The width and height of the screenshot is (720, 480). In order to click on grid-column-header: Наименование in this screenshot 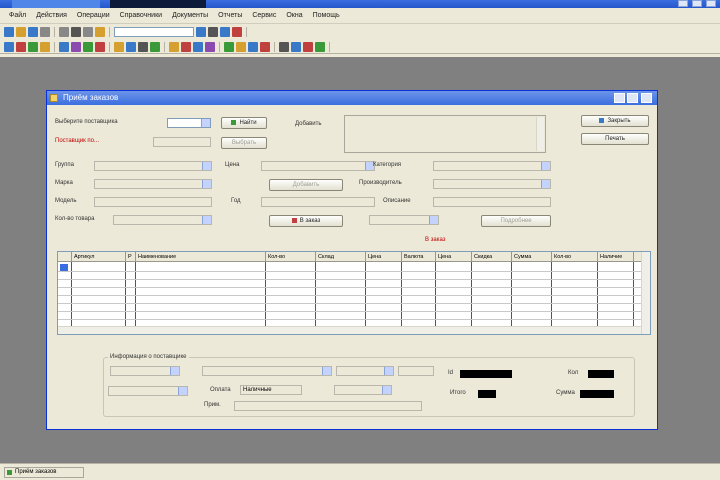, I will do `click(201, 257)`.